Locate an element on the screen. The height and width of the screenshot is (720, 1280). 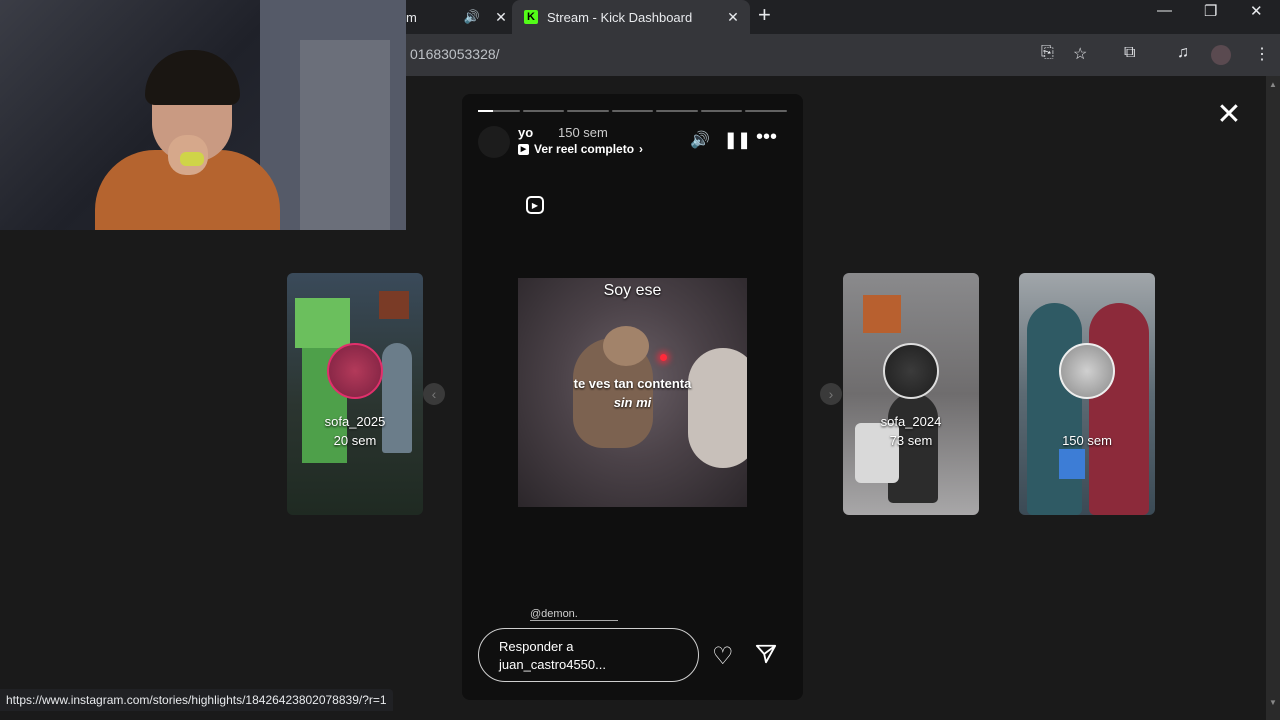
previous-story-icon: ‹ is located at coordinates (434, 394).